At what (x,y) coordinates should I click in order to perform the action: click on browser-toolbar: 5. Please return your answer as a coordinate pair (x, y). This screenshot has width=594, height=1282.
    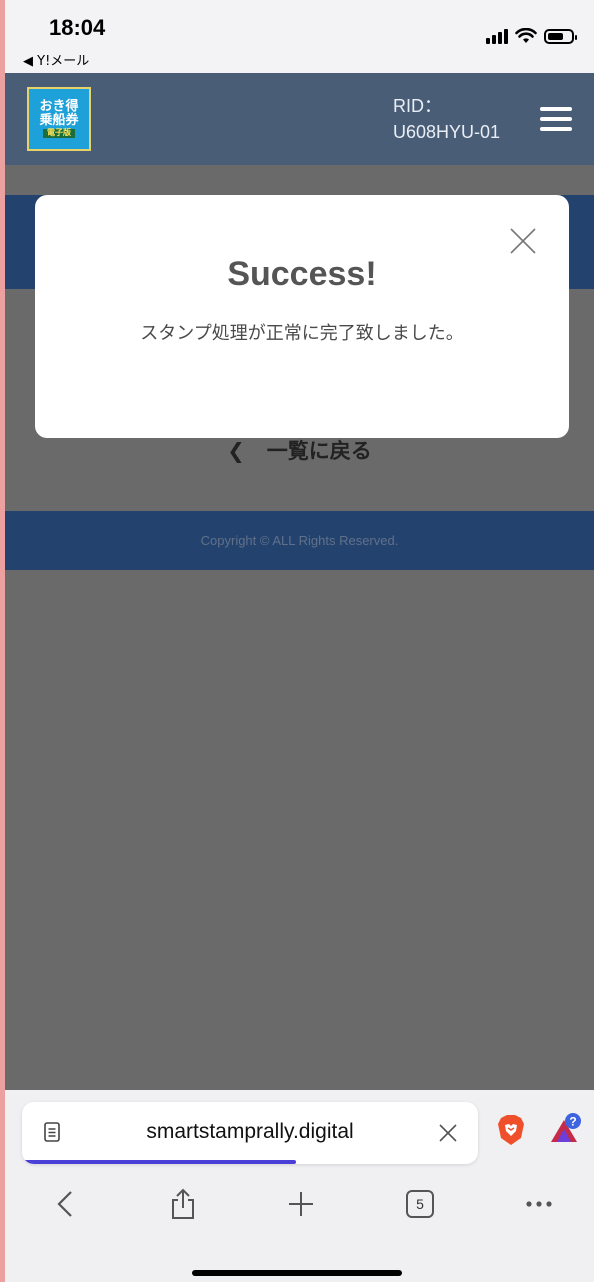
    Looking at the image, I should click on (299, 1208).